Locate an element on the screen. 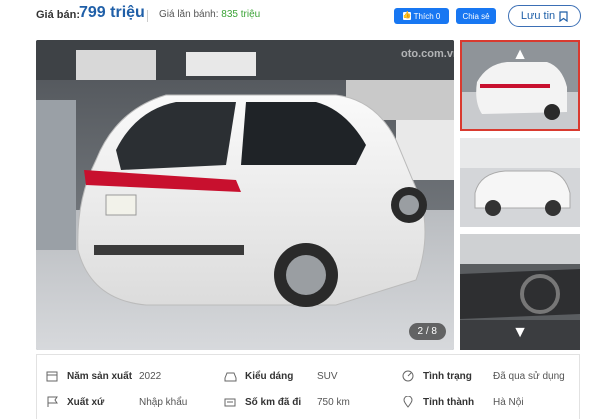 Image resolution: width=600 pixels, height=419 pixels. spec-city: Tỉnh thành Hà Nội is located at coordinates (462, 402).